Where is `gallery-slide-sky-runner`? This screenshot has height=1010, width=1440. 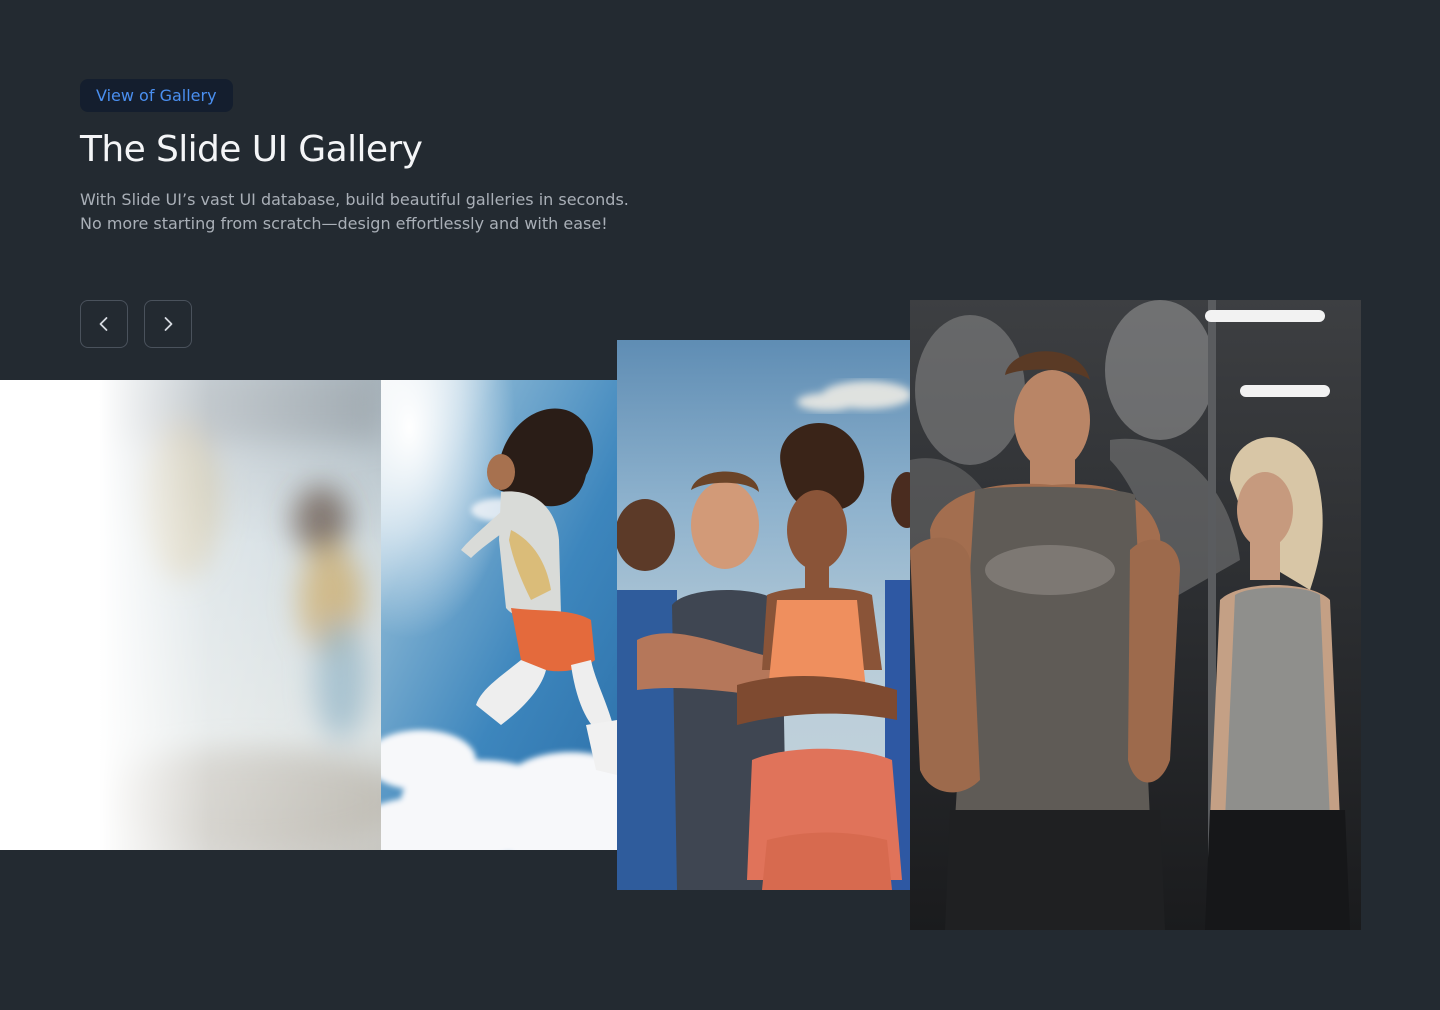
gallery-slide-sky-runner is located at coordinates (499, 615).